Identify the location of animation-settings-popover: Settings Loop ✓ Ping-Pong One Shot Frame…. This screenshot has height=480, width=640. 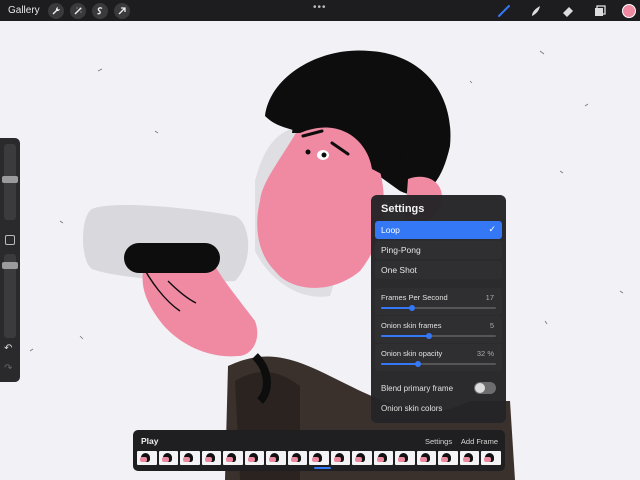
(438, 309).